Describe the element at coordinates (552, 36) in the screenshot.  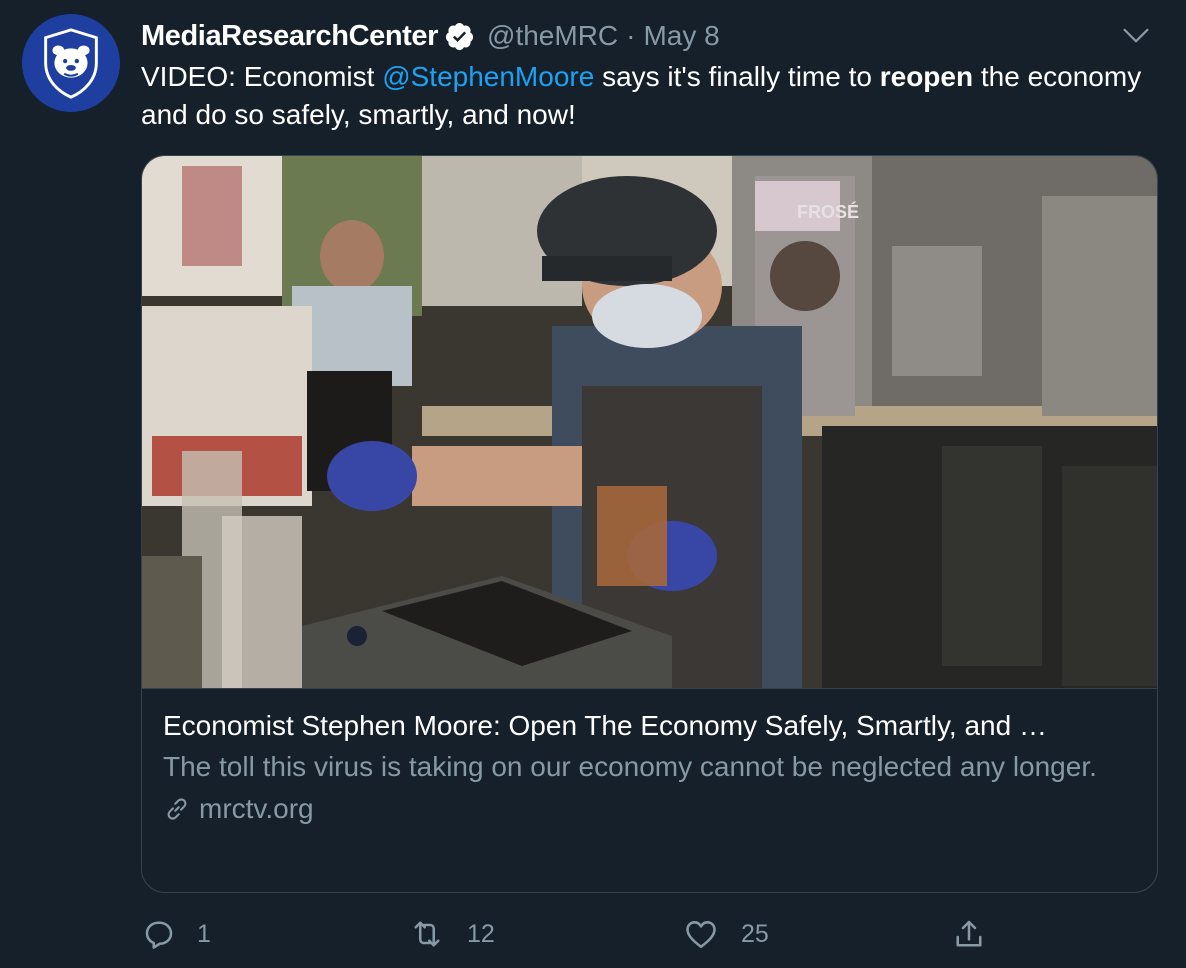
I see `user-handle: @theMRC` at that location.